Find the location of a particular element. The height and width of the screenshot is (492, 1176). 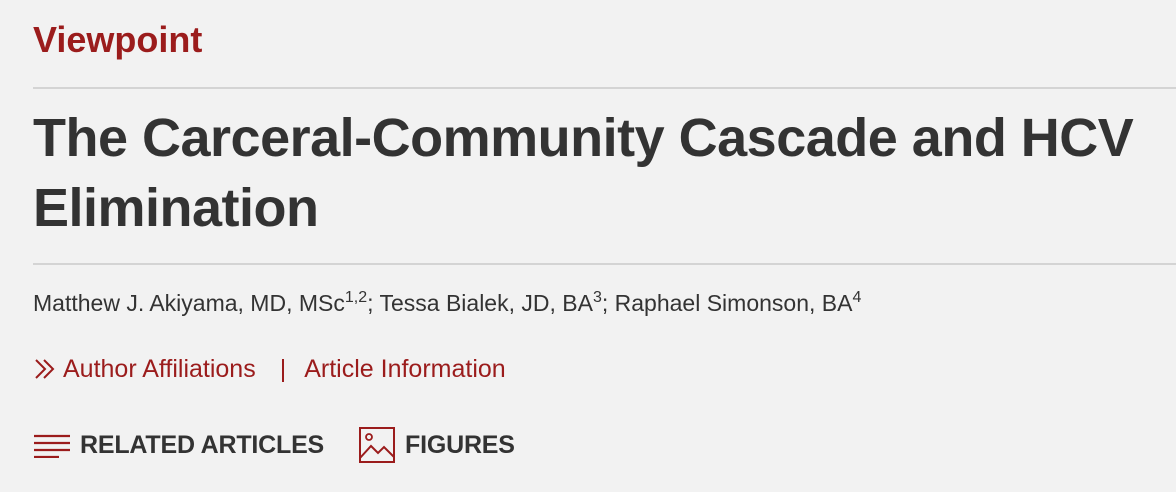

figures-label: FIGURES is located at coordinates (460, 444).